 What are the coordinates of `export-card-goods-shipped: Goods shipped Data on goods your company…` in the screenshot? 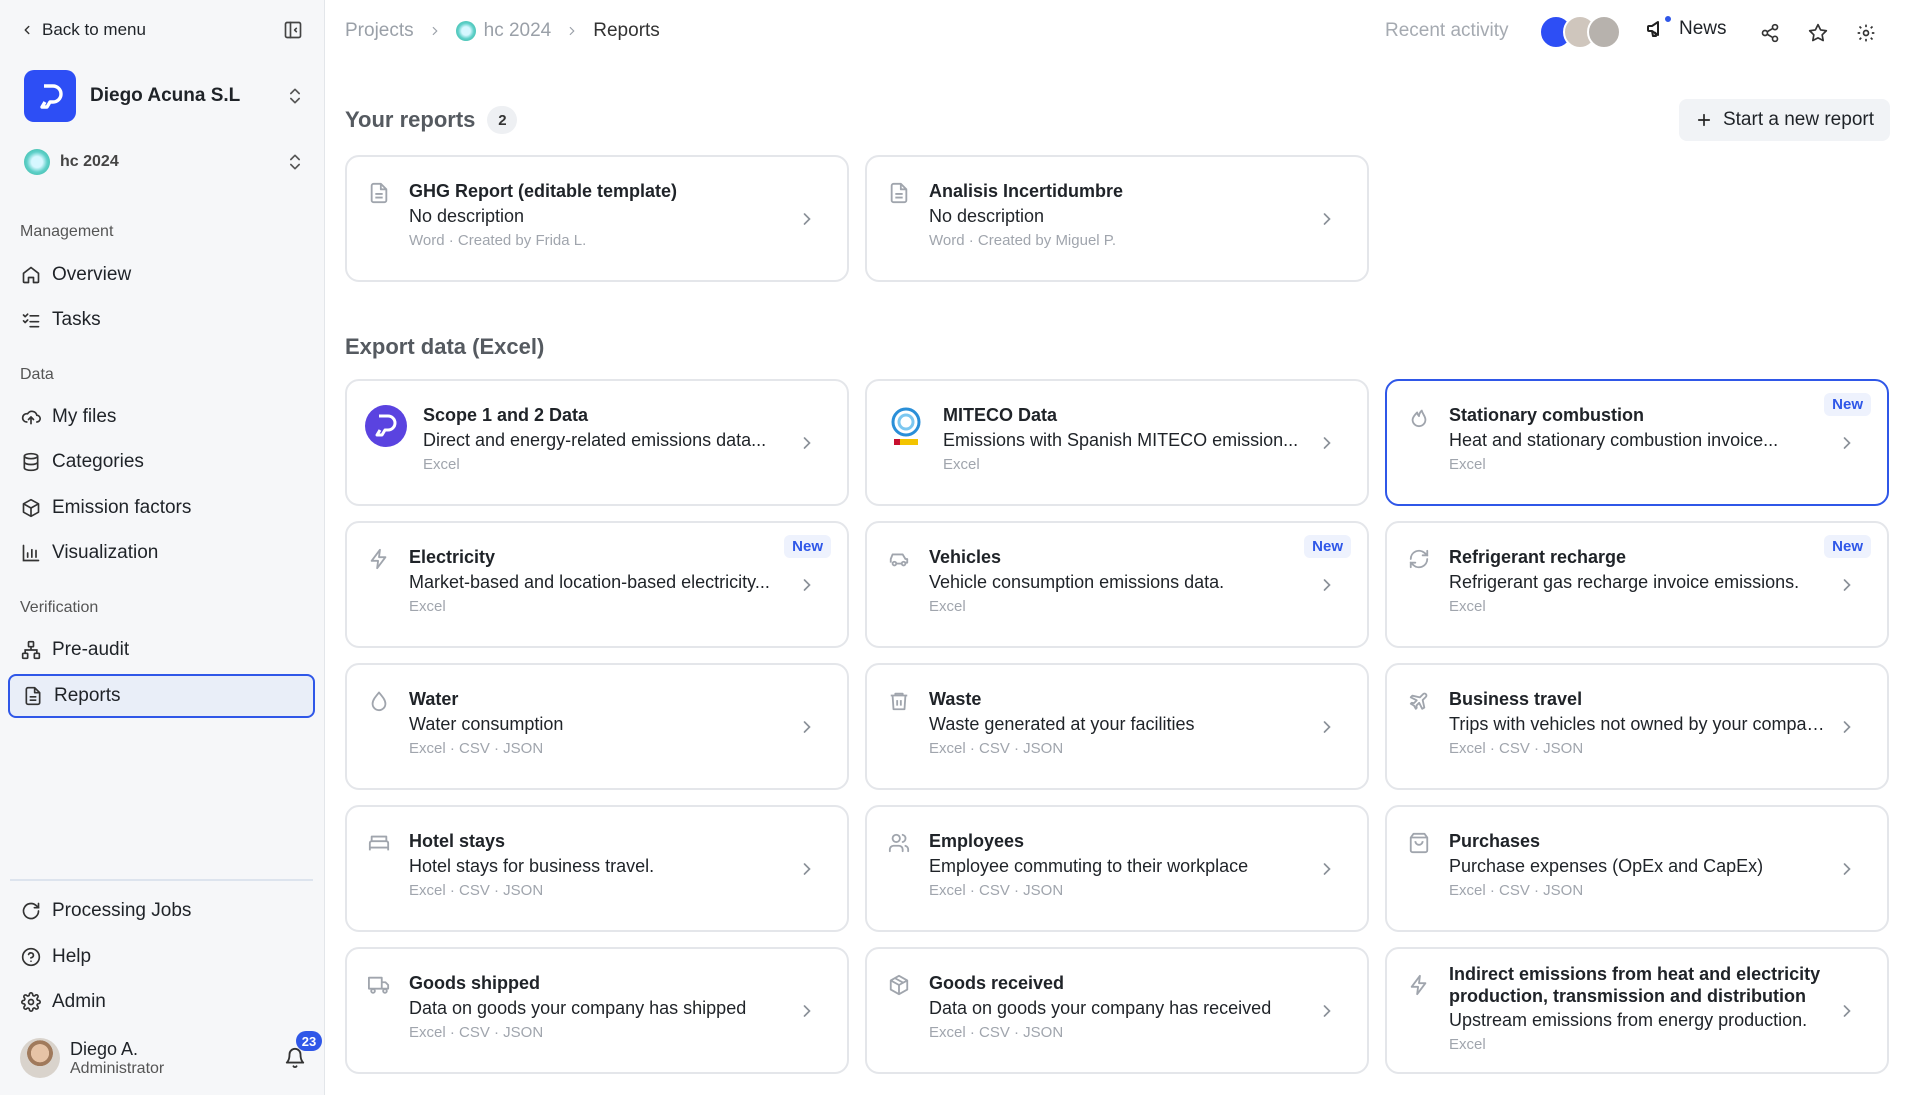 It's located at (597, 1010).